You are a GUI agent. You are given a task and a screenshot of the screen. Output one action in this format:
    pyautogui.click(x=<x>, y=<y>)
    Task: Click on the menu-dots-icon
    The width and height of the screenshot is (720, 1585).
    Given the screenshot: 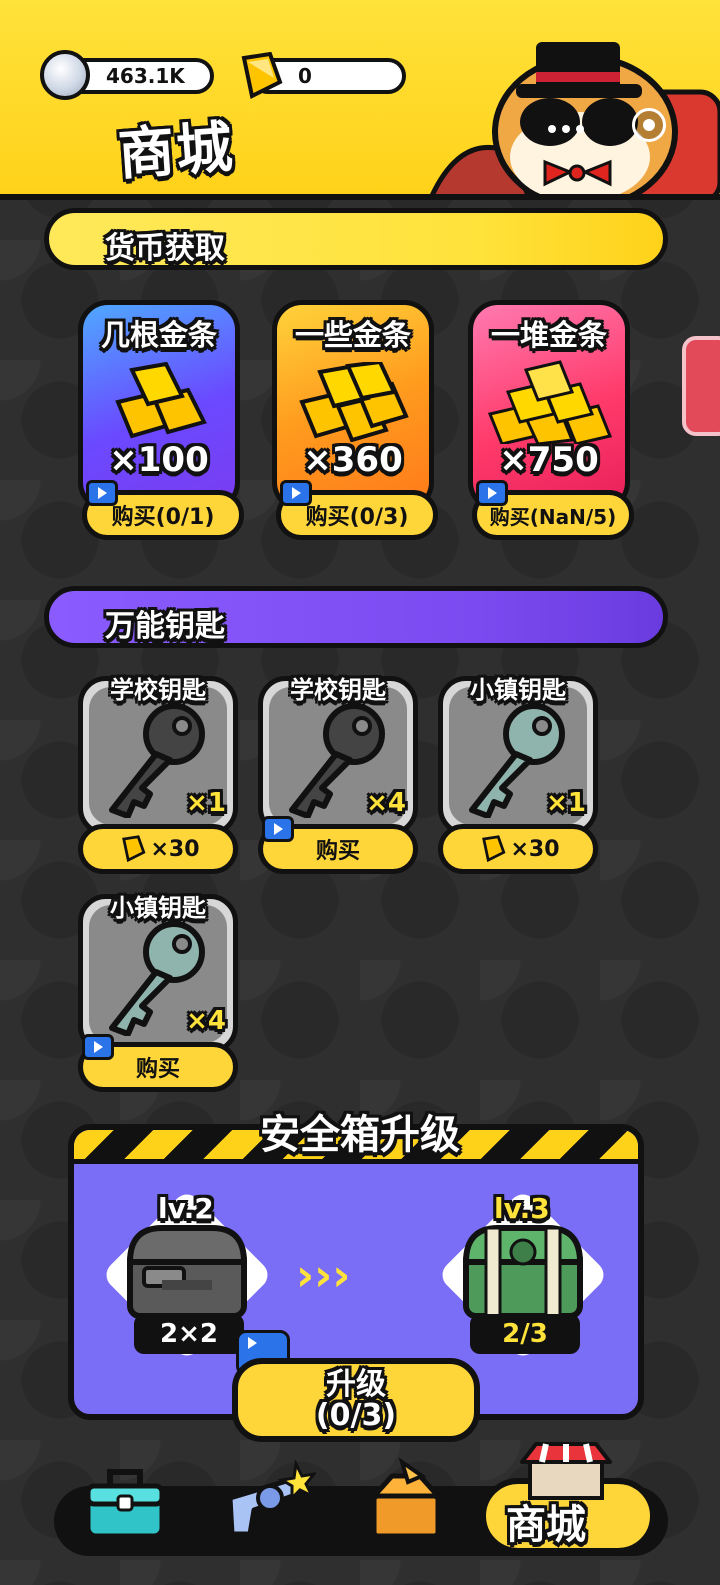 What is the action you would take?
    pyautogui.click(x=569, y=127)
    